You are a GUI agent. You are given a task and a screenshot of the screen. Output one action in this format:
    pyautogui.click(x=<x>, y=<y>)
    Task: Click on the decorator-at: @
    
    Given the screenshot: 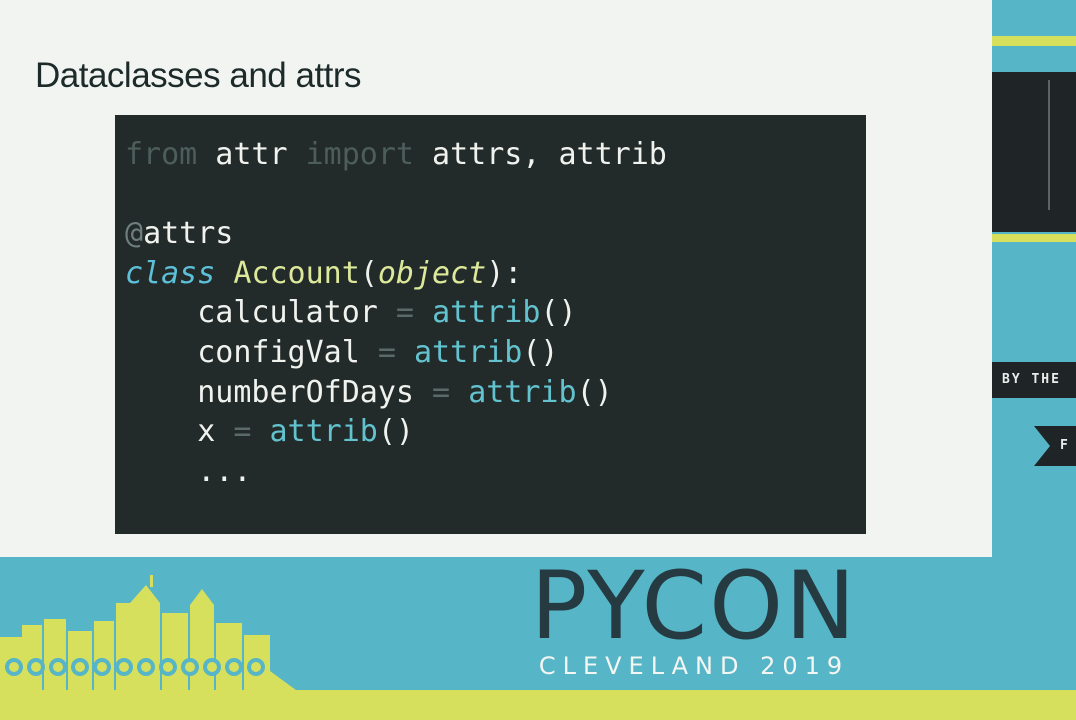 What is the action you would take?
    pyautogui.click(x=134, y=234)
    